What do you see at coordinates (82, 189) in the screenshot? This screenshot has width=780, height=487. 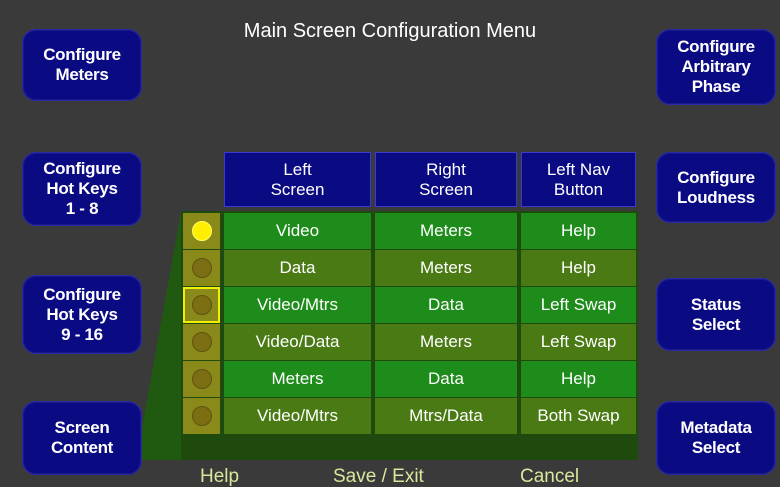 I see `configure-hot-keys-1-8-button: Configure Hot Keys 1 - 8` at bounding box center [82, 189].